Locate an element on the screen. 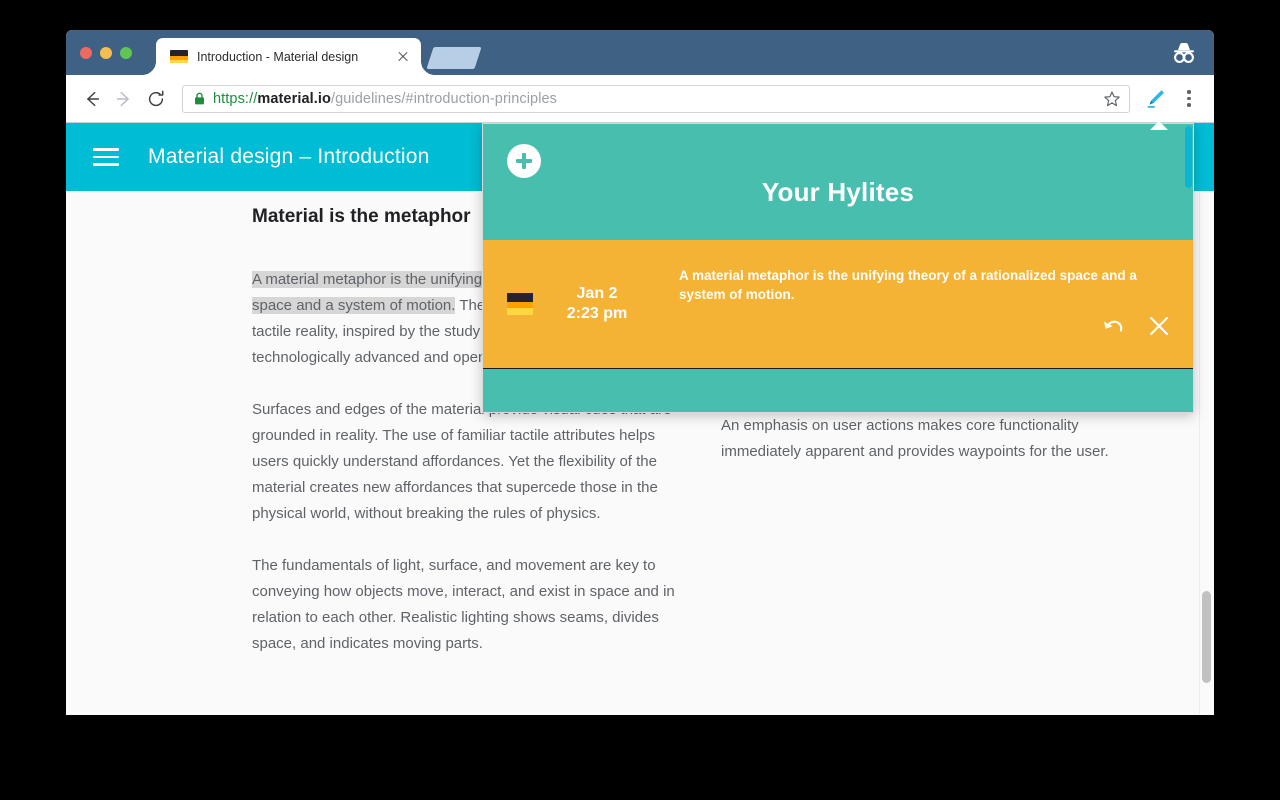 Image resolution: width=1280 pixels, height=800 pixels. delete-hylite-icon is located at coordinates (1159, 326).